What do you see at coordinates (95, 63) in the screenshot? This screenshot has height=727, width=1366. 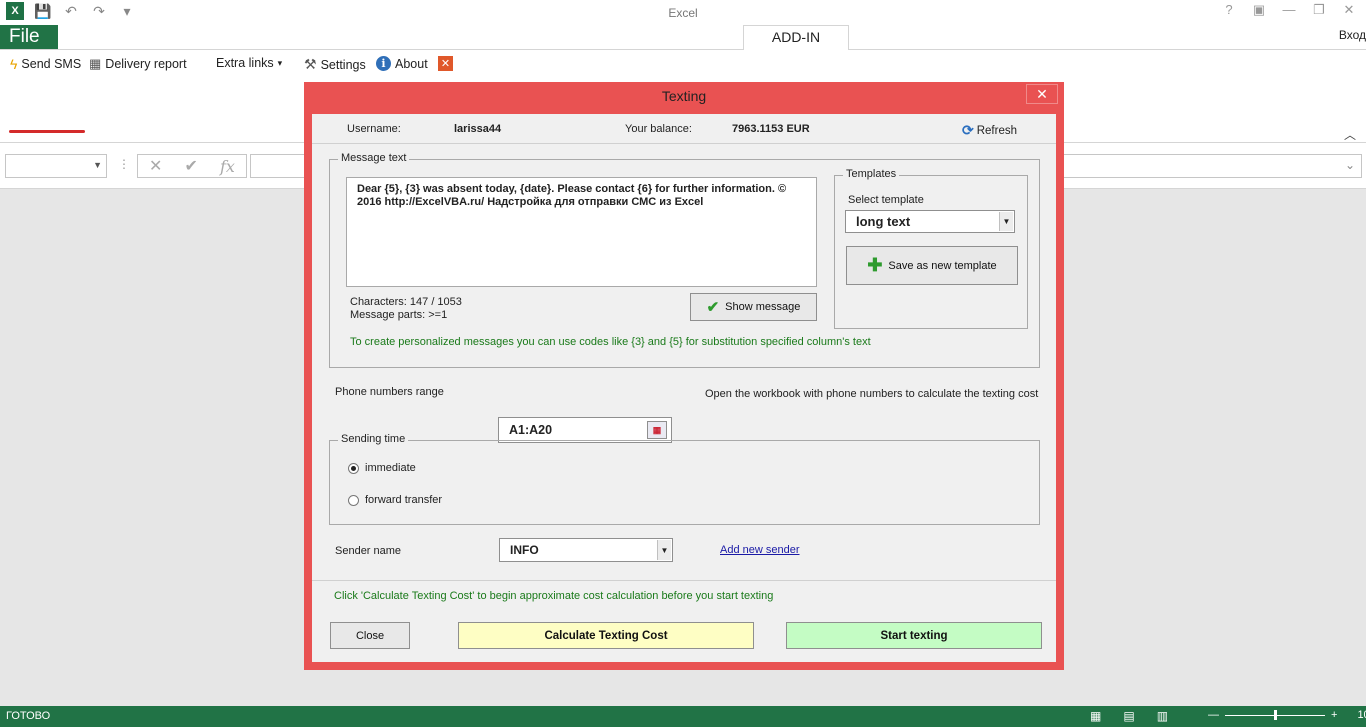 I see `table-icon: ▦` at bounding box center [95, 63].